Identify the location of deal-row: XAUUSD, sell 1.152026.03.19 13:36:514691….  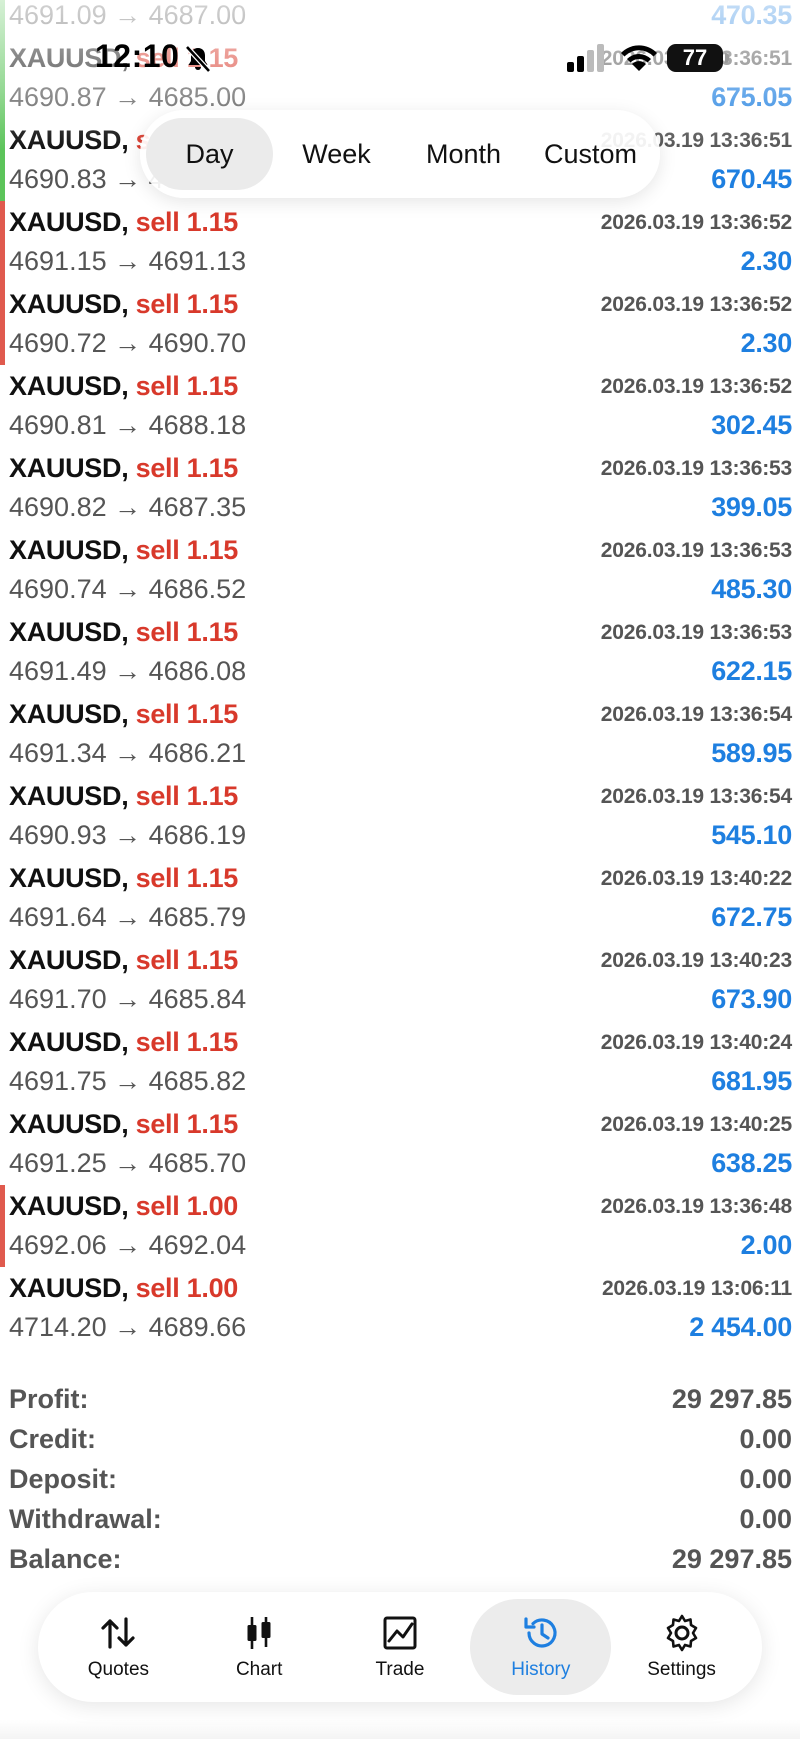
(400, 18).